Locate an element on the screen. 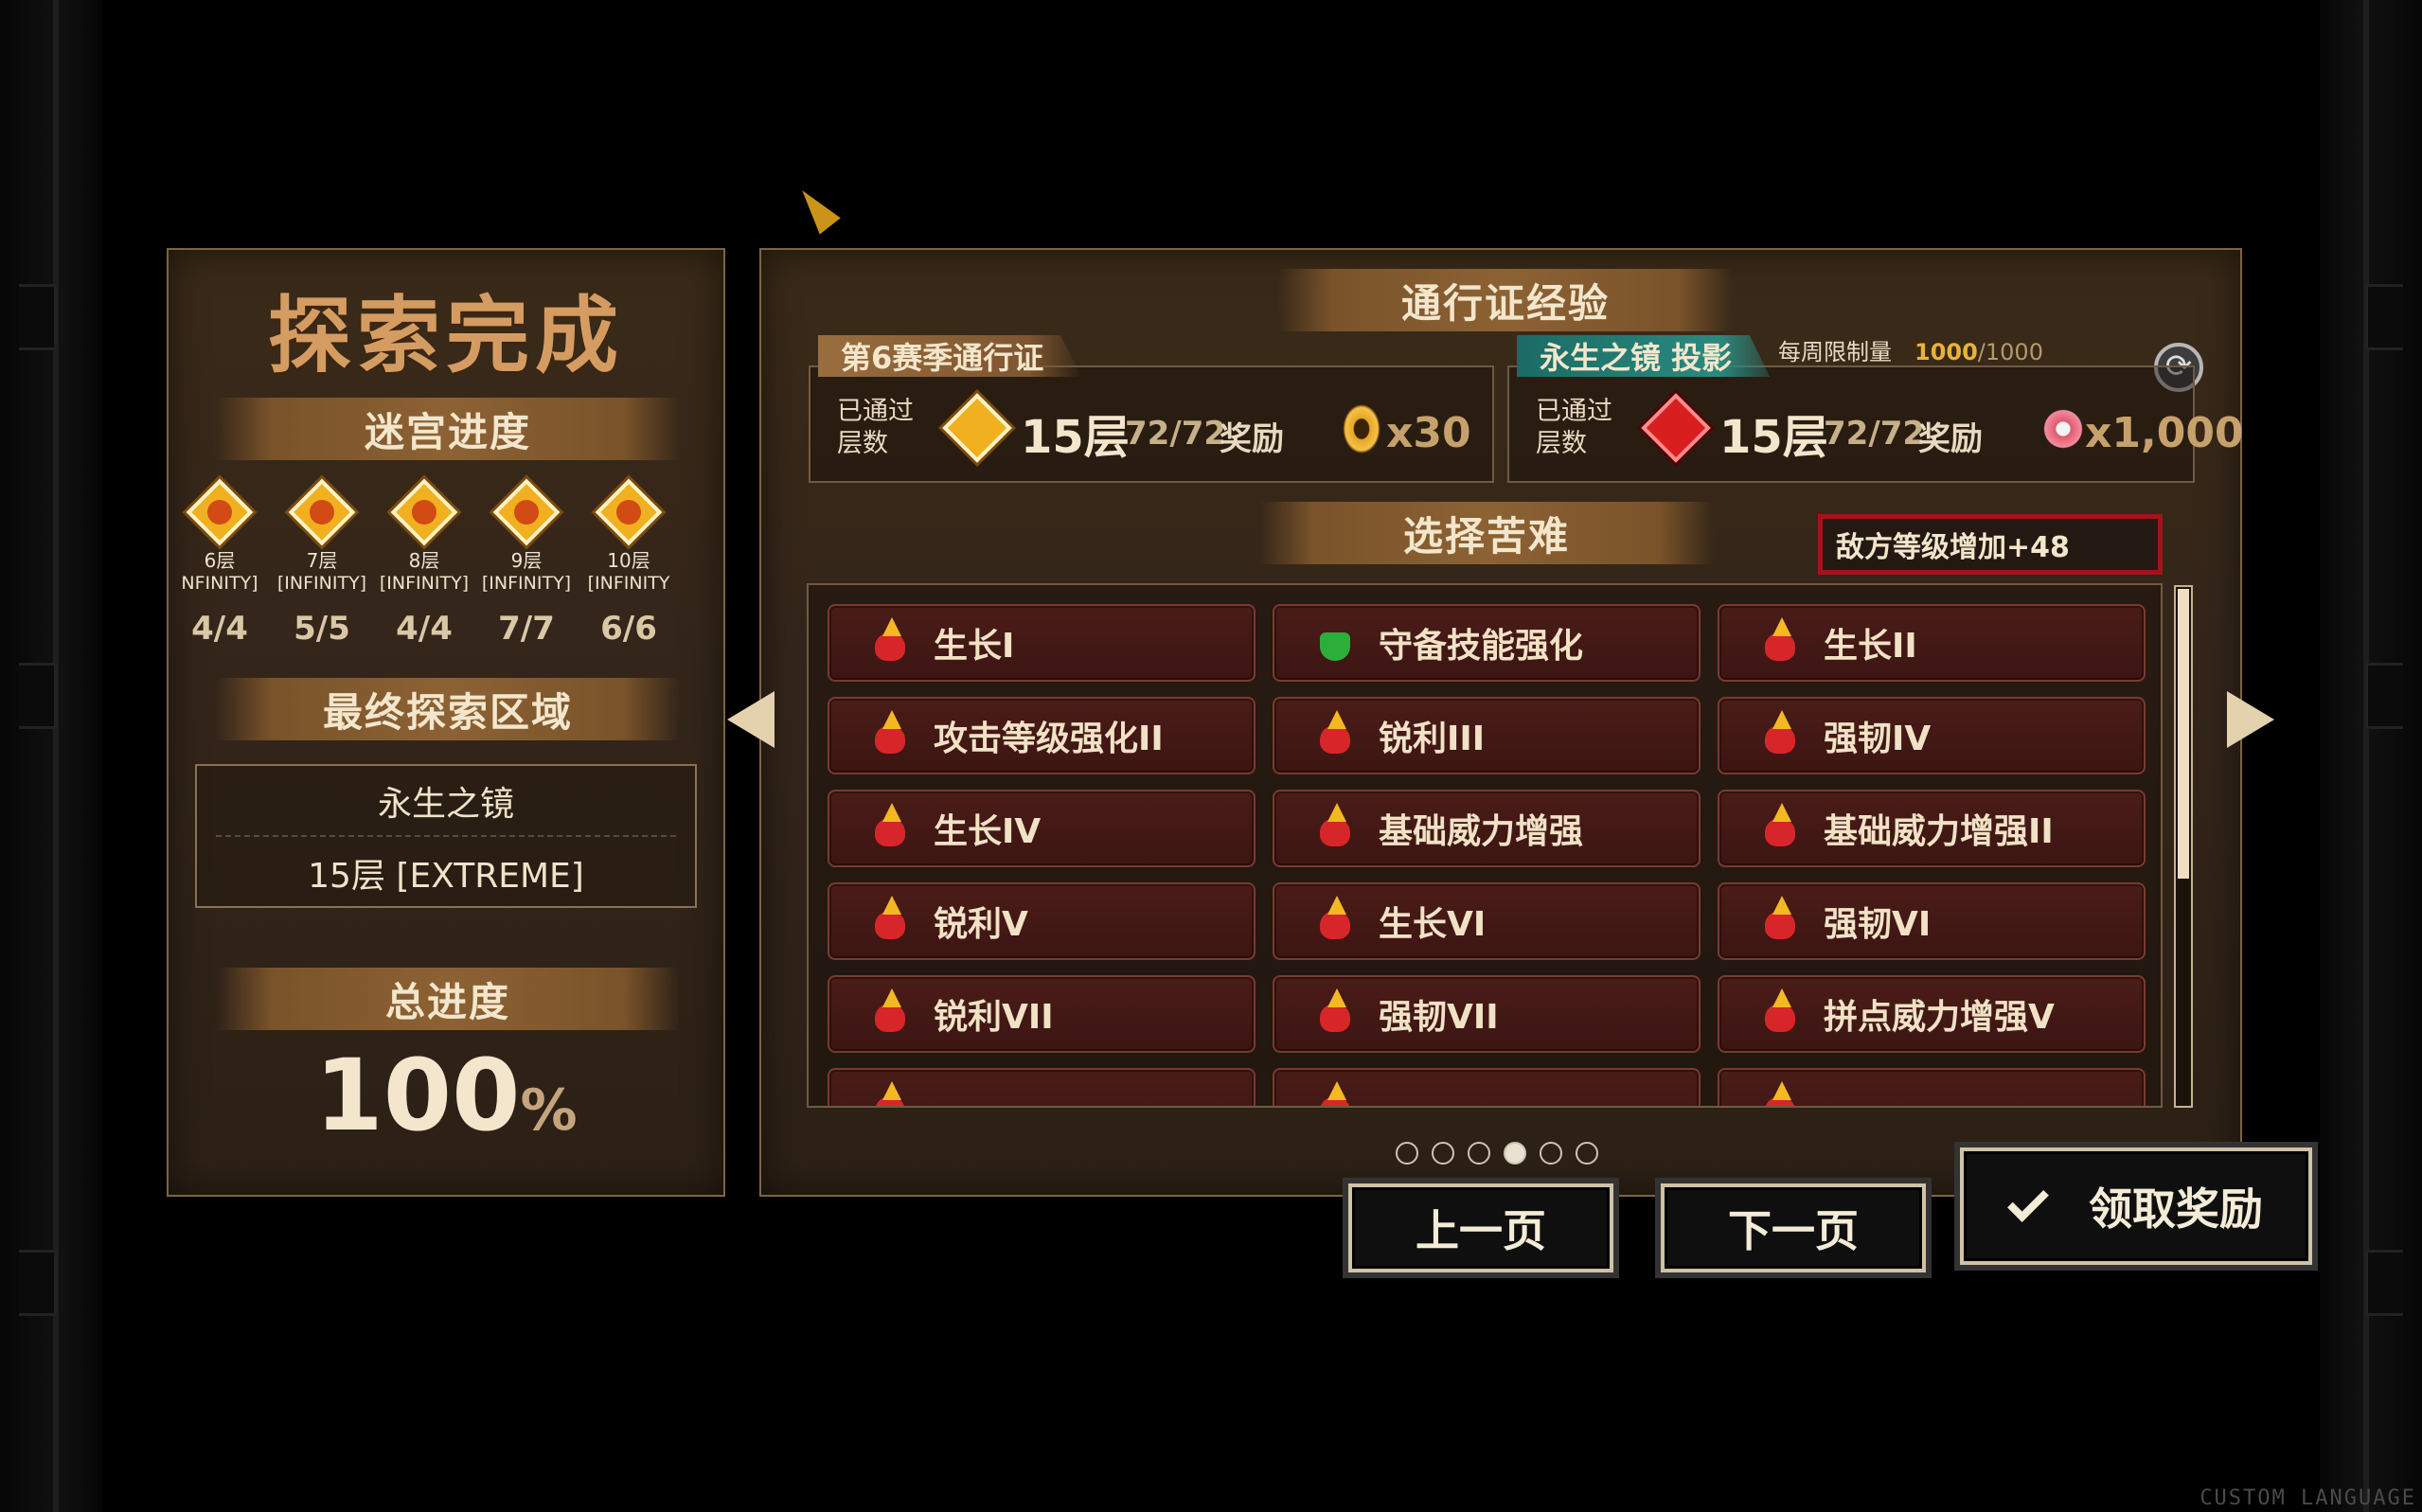  final-area-header: 最终探索区域 is located at coordinates (448, 709).